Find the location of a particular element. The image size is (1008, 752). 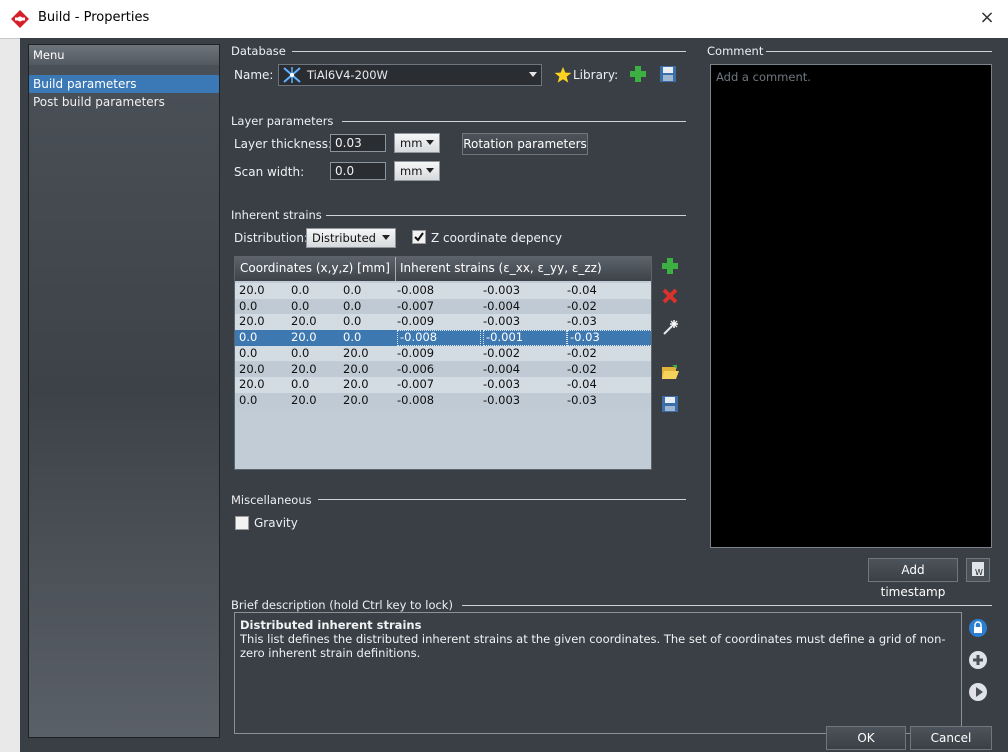

table-row: 0.0 0.0 0.0 -0.007 -0.004 -0.02 is located at coordinates (443, 306).